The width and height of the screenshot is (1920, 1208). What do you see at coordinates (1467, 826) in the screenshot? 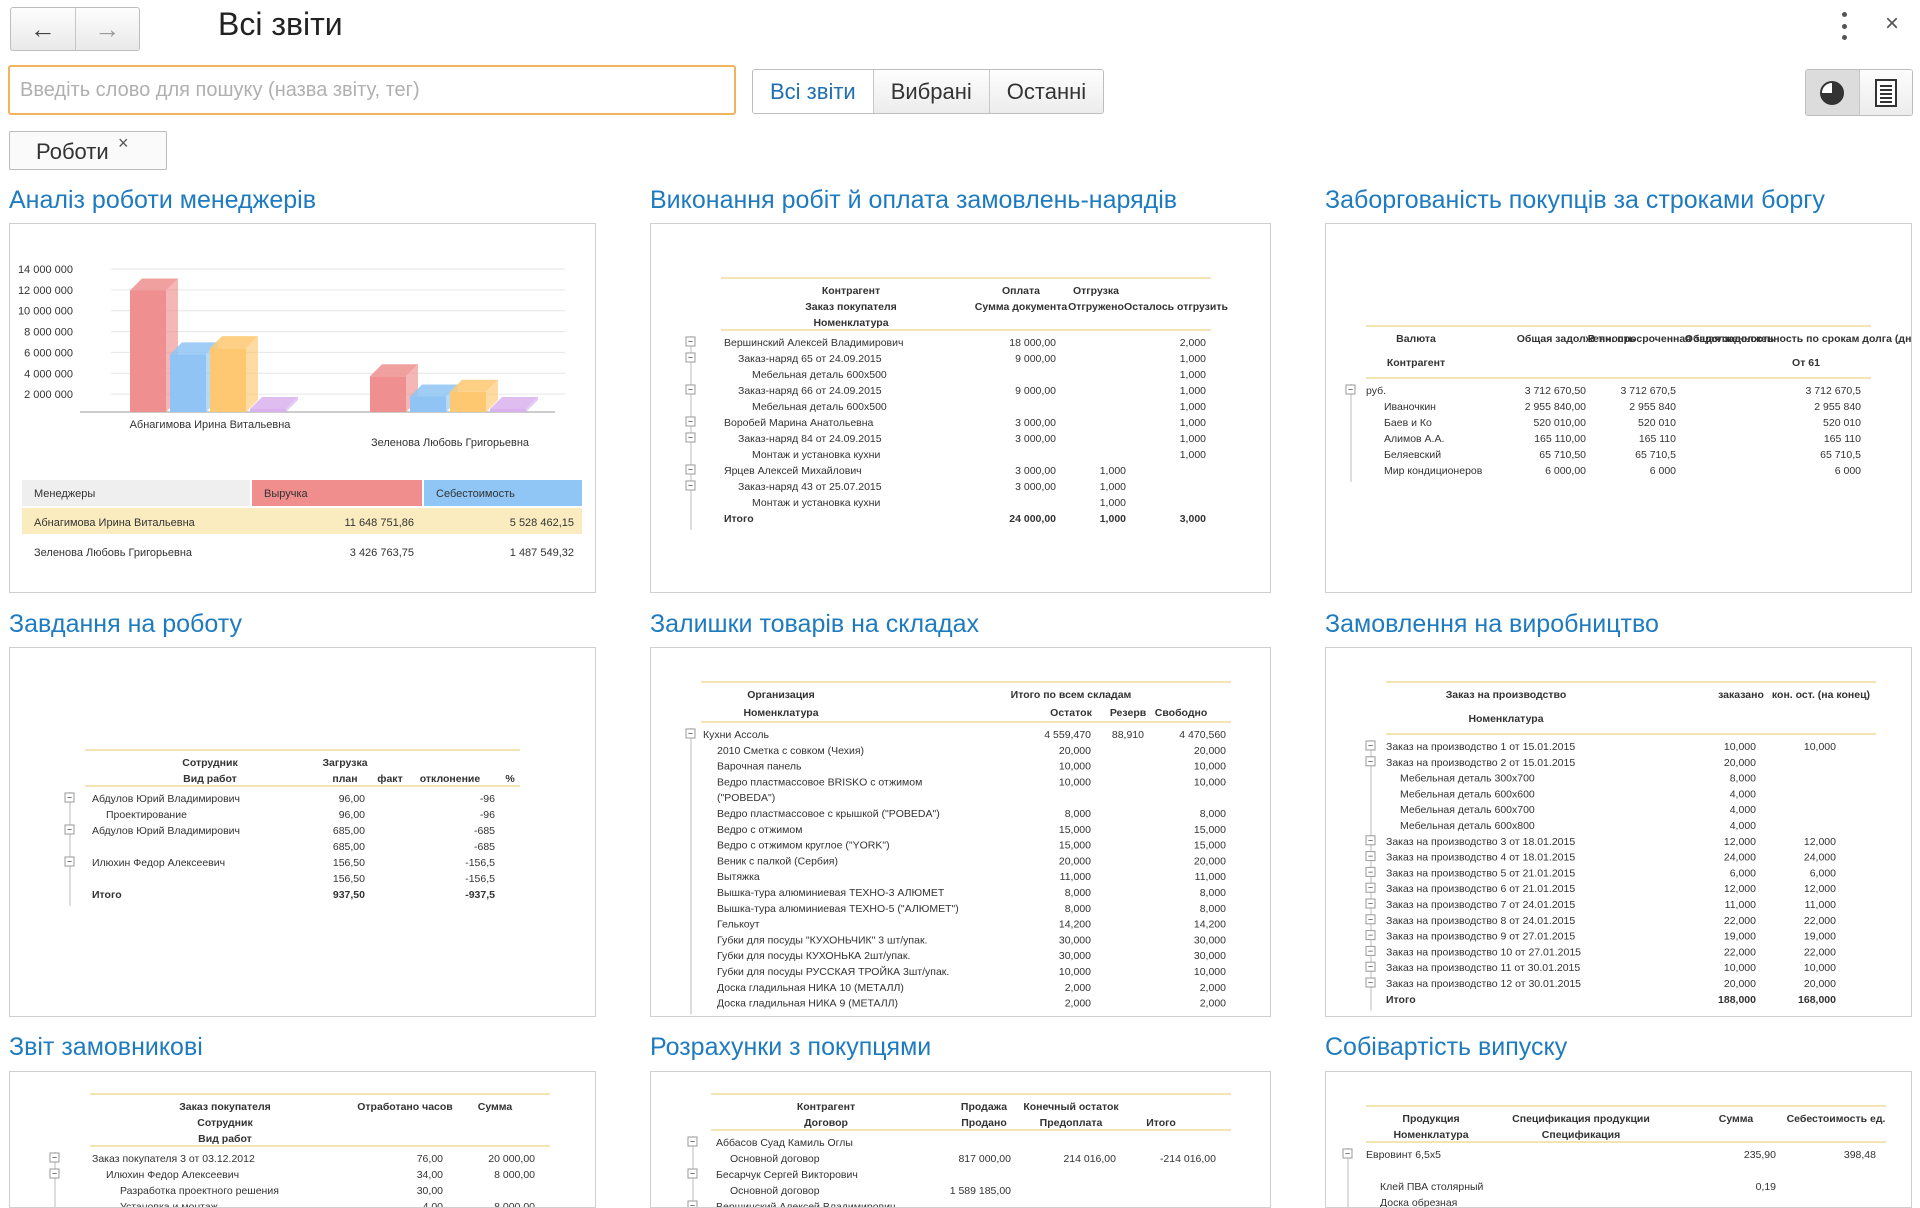
I see `row-label: Мебельная деталь 600х800` at bounding box center [1467, 826].